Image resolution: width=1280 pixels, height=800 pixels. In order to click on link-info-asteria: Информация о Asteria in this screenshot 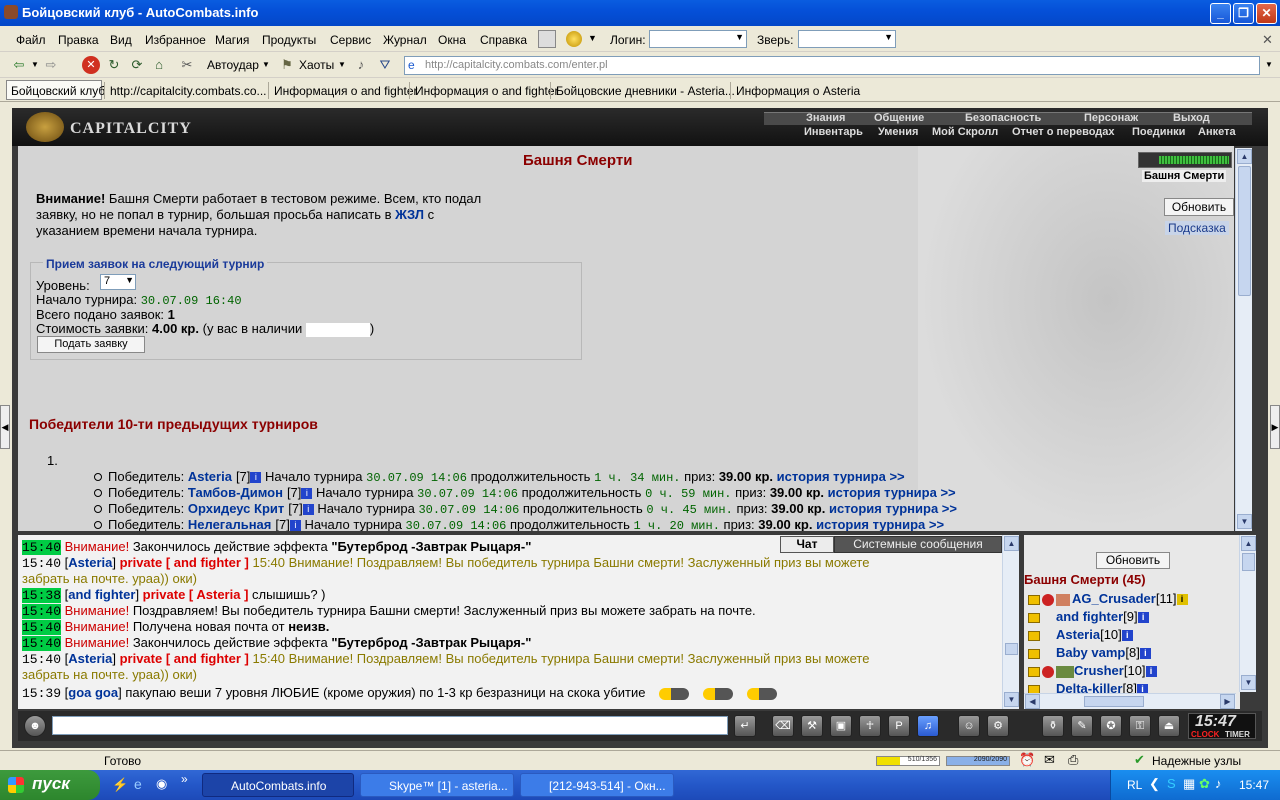, I will do `click(798, 91)`.